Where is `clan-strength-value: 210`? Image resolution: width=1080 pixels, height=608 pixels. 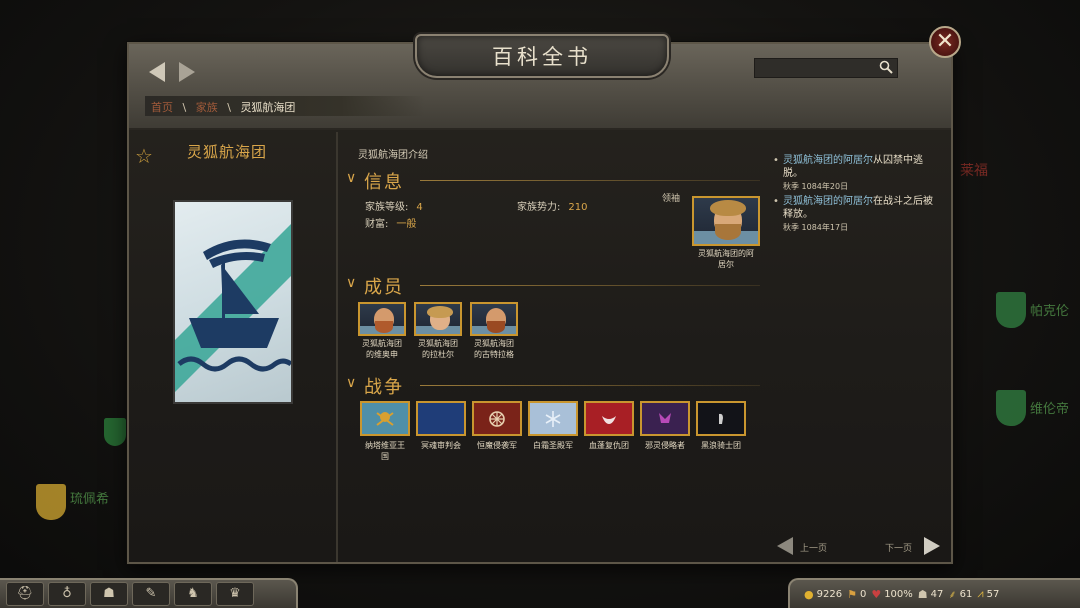
clan-strength-value: 210 is located at coordinates (578, 207).